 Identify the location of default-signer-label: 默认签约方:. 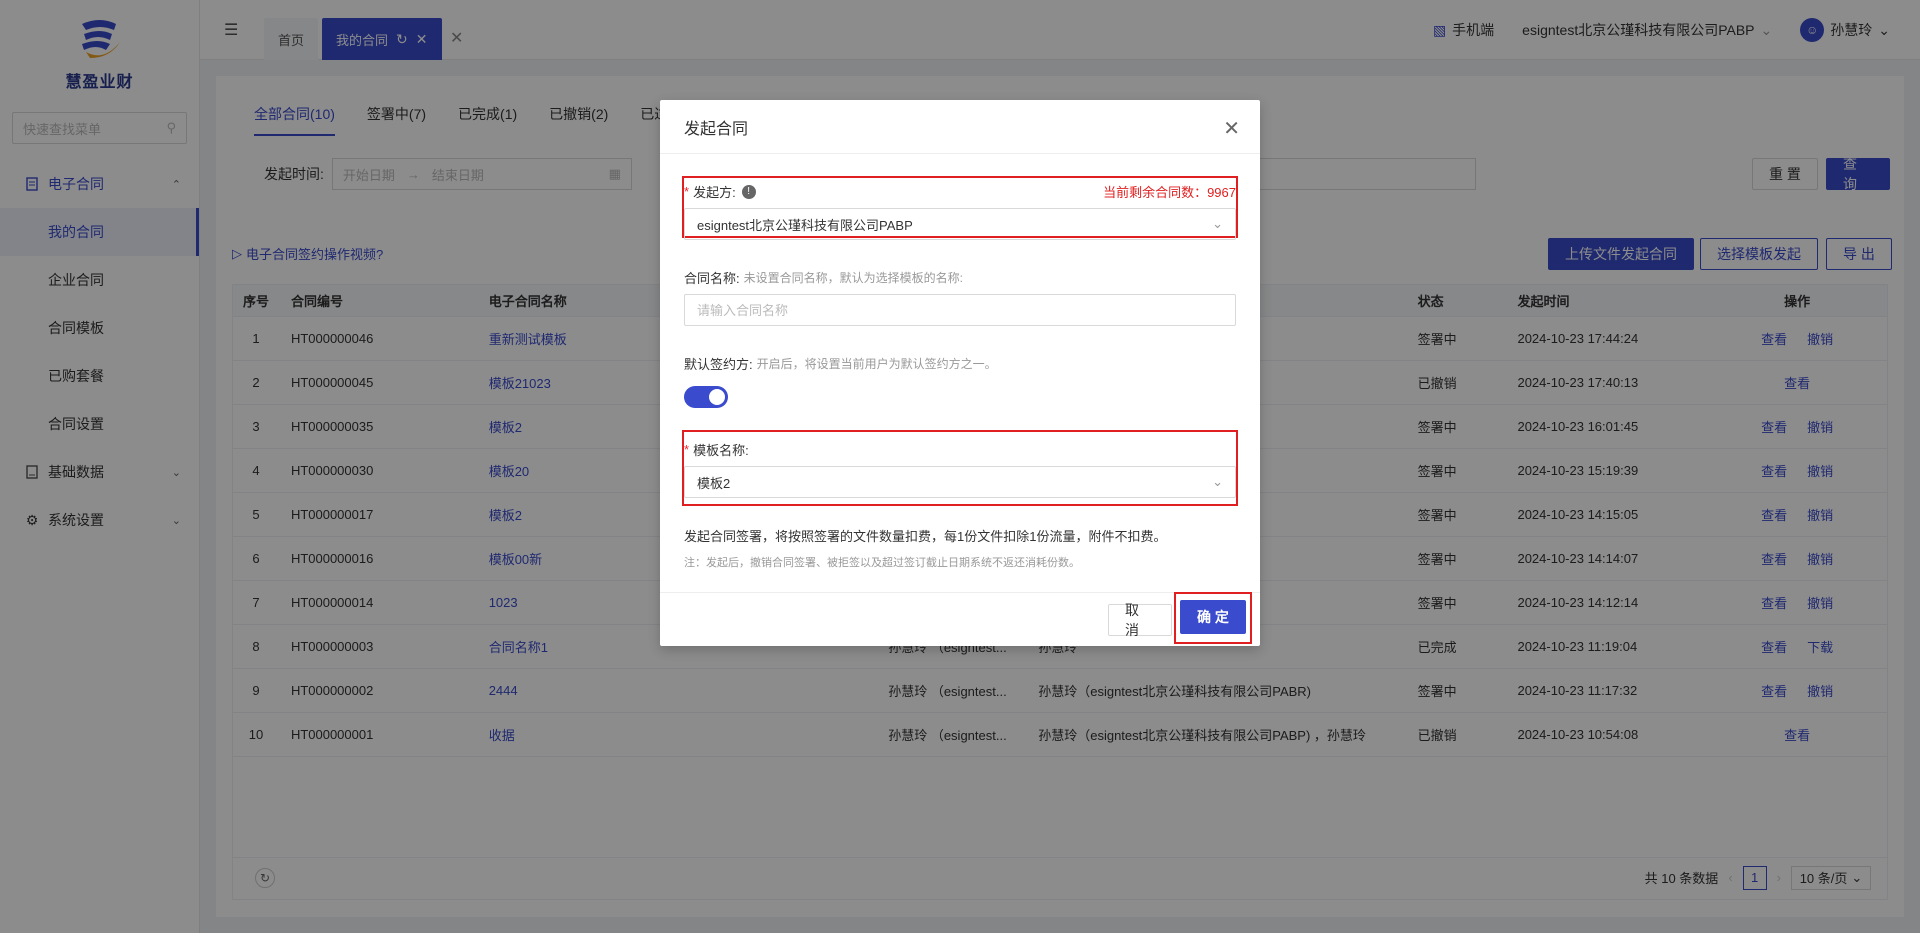
(718, 364).